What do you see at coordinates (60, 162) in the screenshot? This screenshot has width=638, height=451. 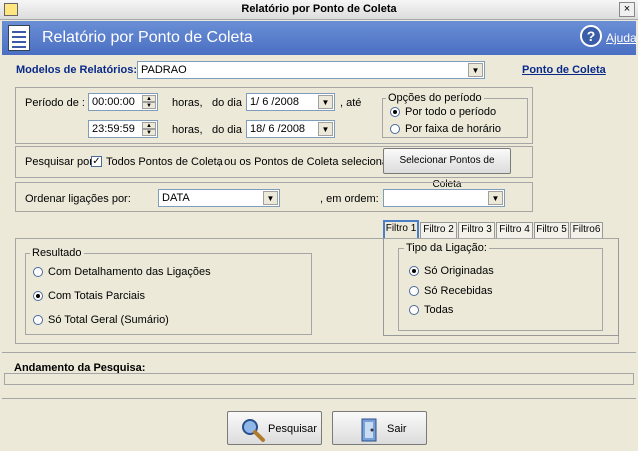 I see `search-label: Pesquisar por:` at bounding box center [60, 162].